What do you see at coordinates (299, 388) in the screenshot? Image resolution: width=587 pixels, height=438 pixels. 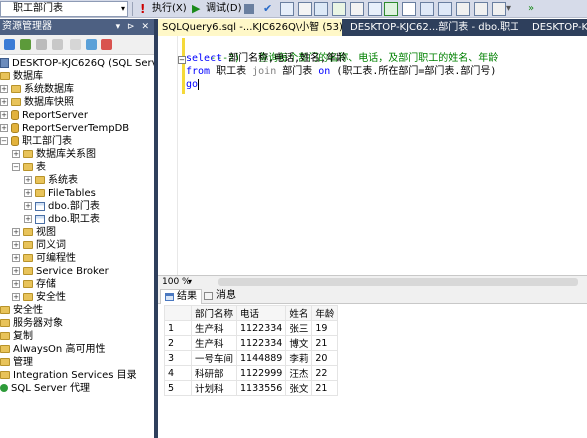 I see `grid-cell: 张文` at bounding box center [299, 388].